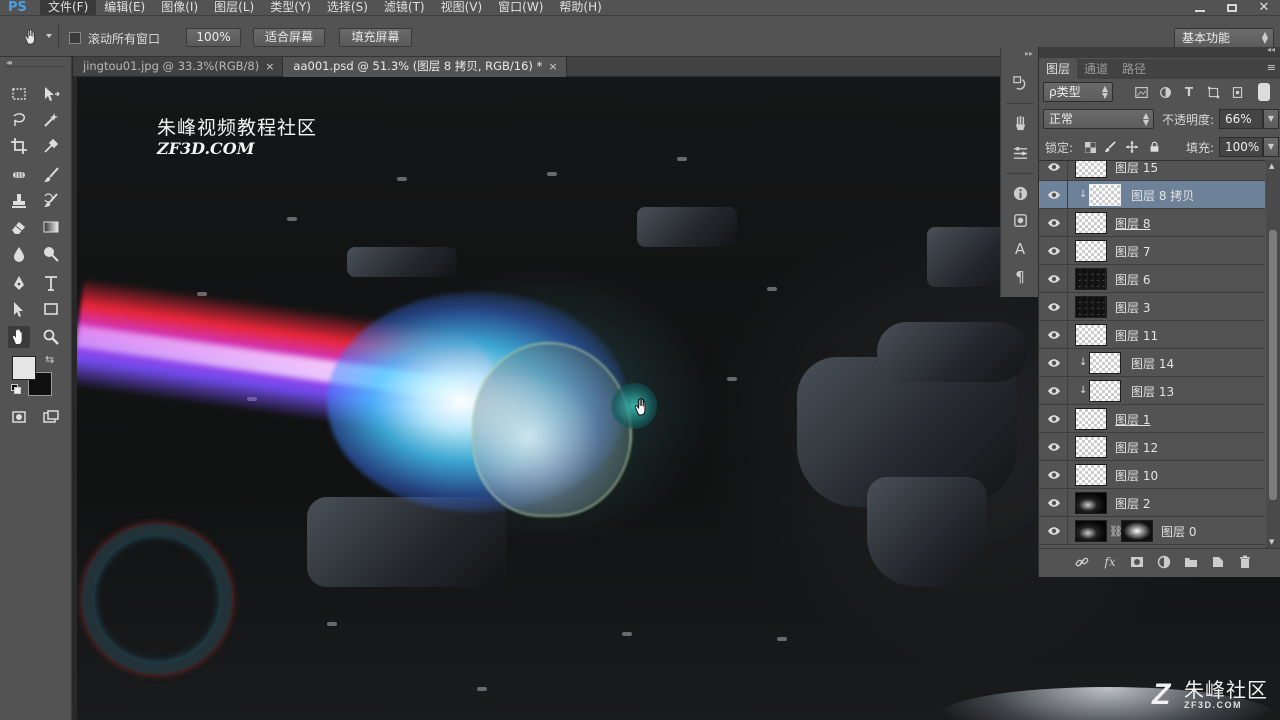 The width and height of the screenshot is (1280, 720). I want to click on clone-stamp-tool-icon, so click(19, 201).